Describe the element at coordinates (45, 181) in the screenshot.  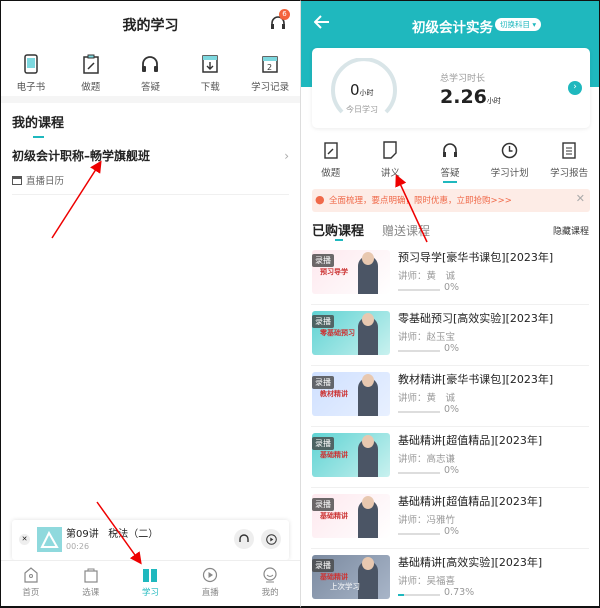
I see `live-calendar-label: 直播日历` at that location.